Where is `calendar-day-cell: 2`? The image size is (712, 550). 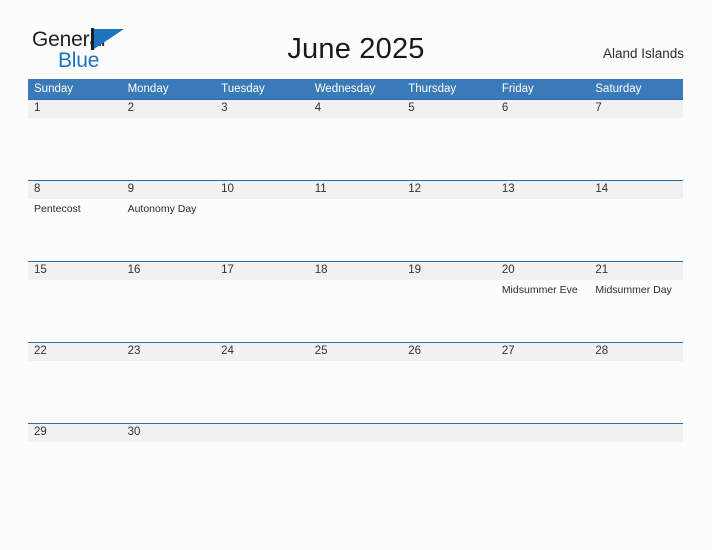 calendar-day-cell: 2 is located at coordinates (168, 139).